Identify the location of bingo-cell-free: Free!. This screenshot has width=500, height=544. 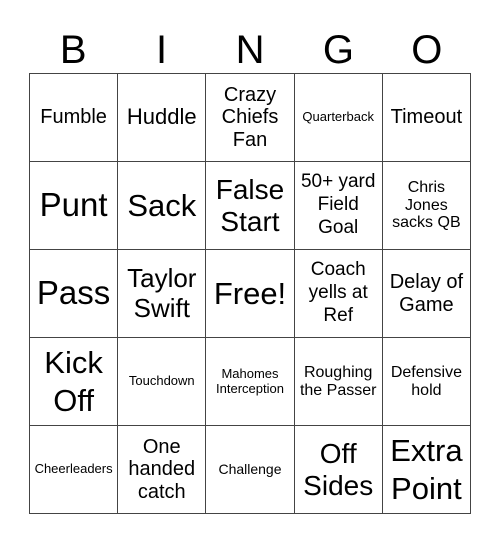
(250, 294).